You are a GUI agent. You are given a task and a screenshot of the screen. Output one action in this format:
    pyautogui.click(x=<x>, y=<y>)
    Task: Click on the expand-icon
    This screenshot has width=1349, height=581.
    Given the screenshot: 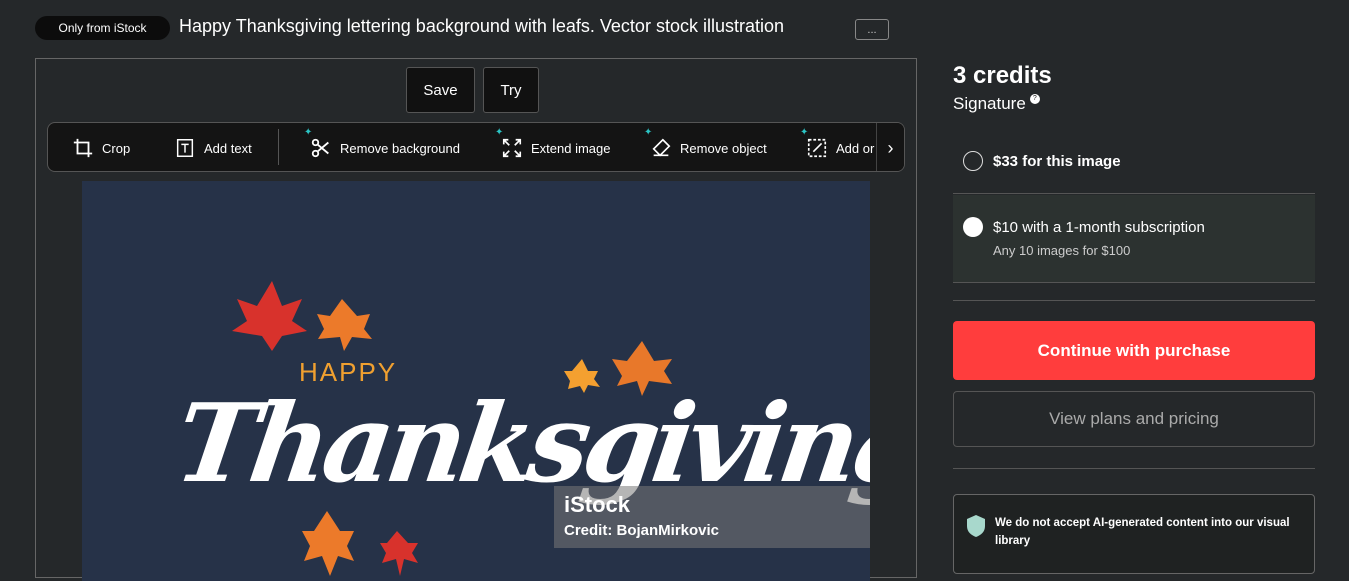 What is the action you would take?
    pyautogui.click(x=512, y=148)
    